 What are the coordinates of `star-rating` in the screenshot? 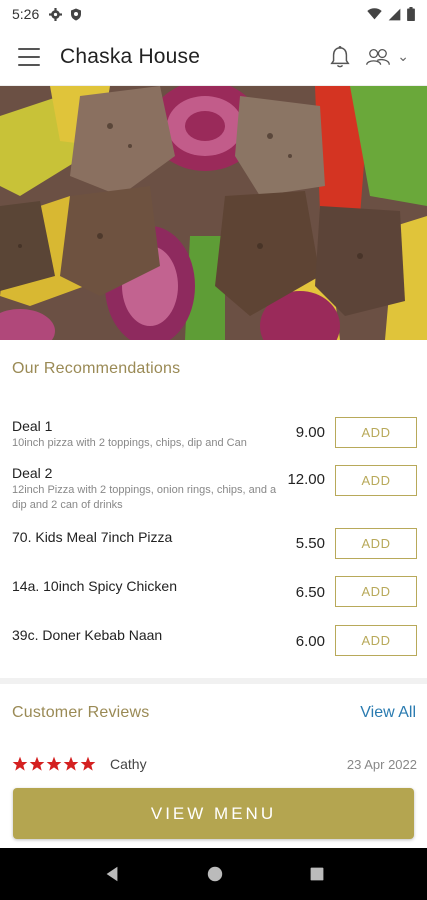 It's located at (54, 764).